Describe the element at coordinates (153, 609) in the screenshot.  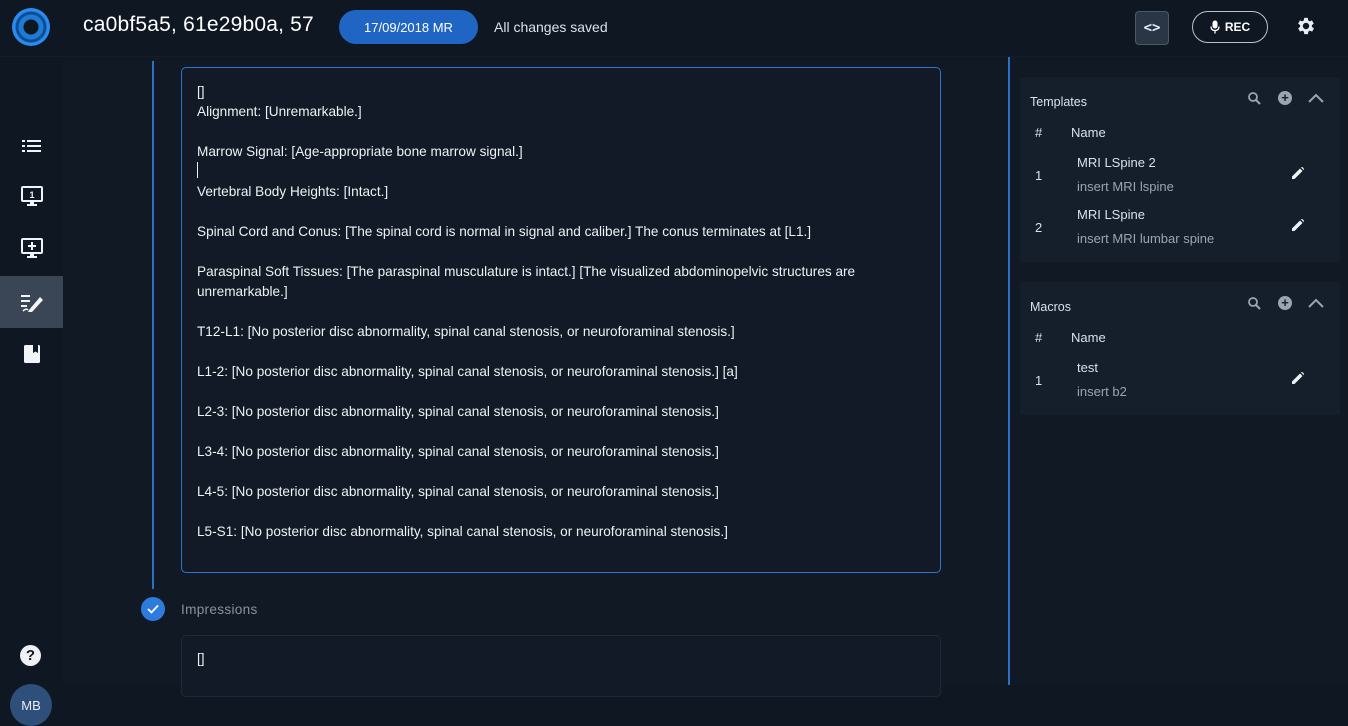
I see `impressions-check-icon` at that location.